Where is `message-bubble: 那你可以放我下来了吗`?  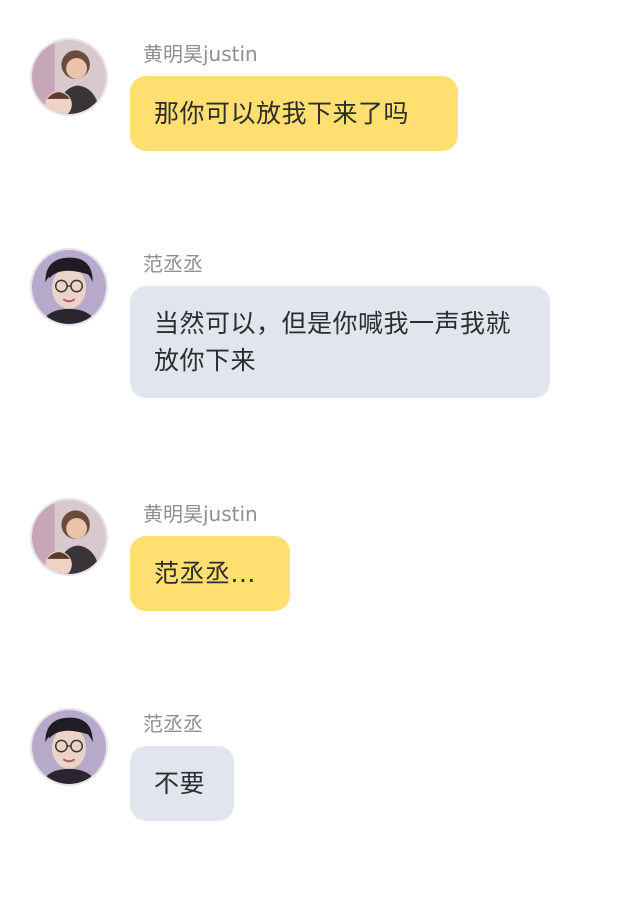 message-bubble: 那你可以放我下来了吗 is located at coordinates (294, 113).